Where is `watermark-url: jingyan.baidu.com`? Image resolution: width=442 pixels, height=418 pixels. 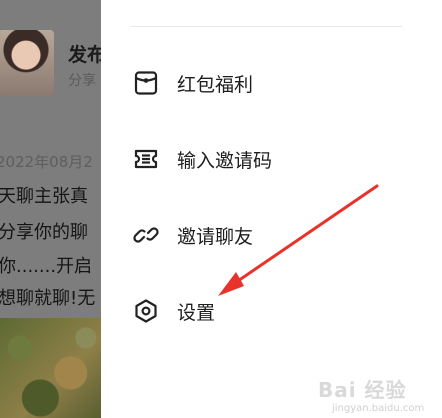 watermark-url: jingyan.baidu.com is located at coordinates (378, 408).